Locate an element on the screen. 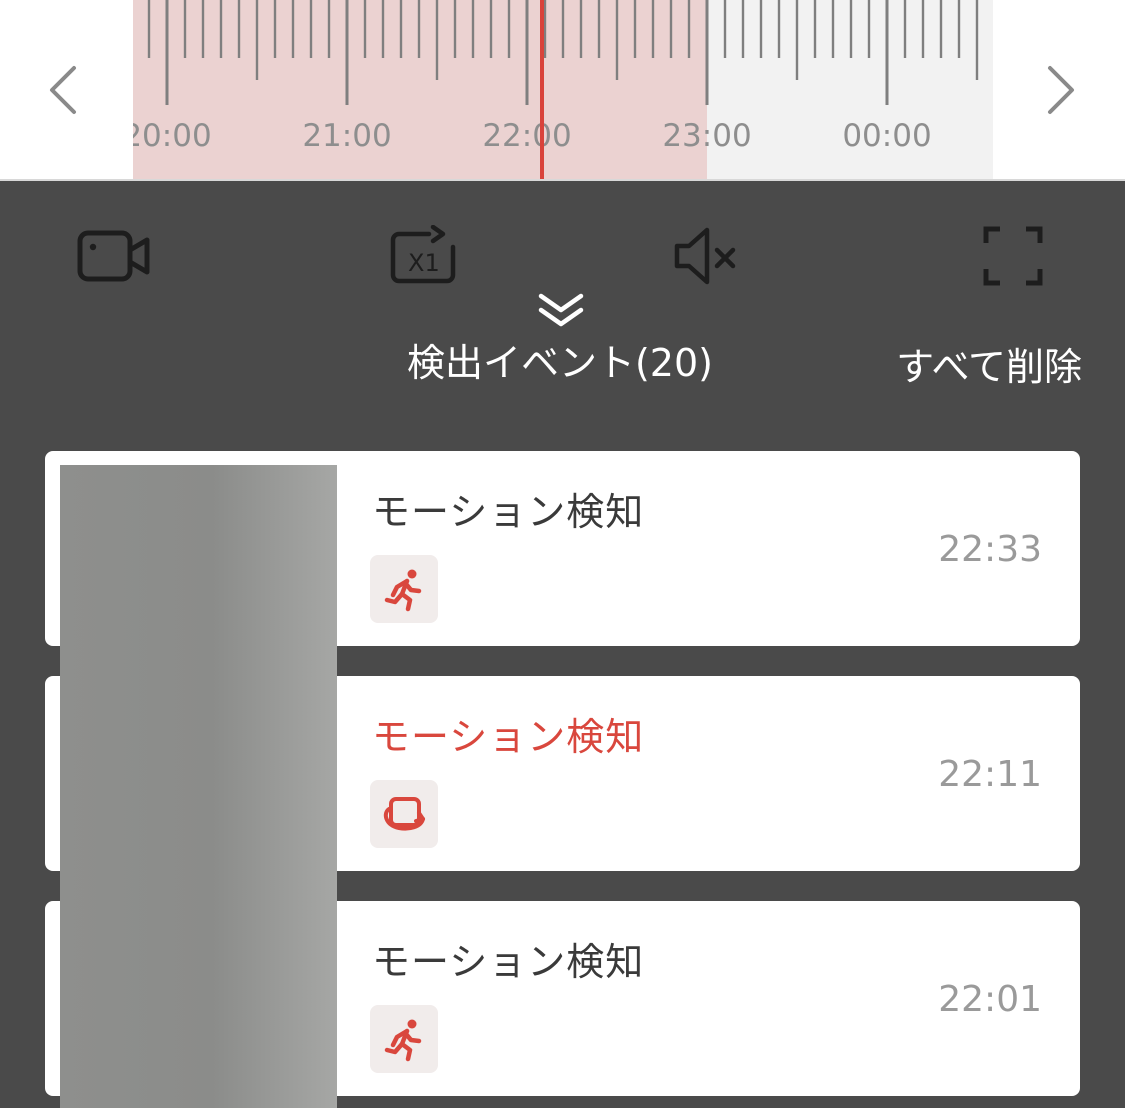 This screenshot has width=1125, height=1108. double-chevron-down-icon is located at coordinates (561, 310).